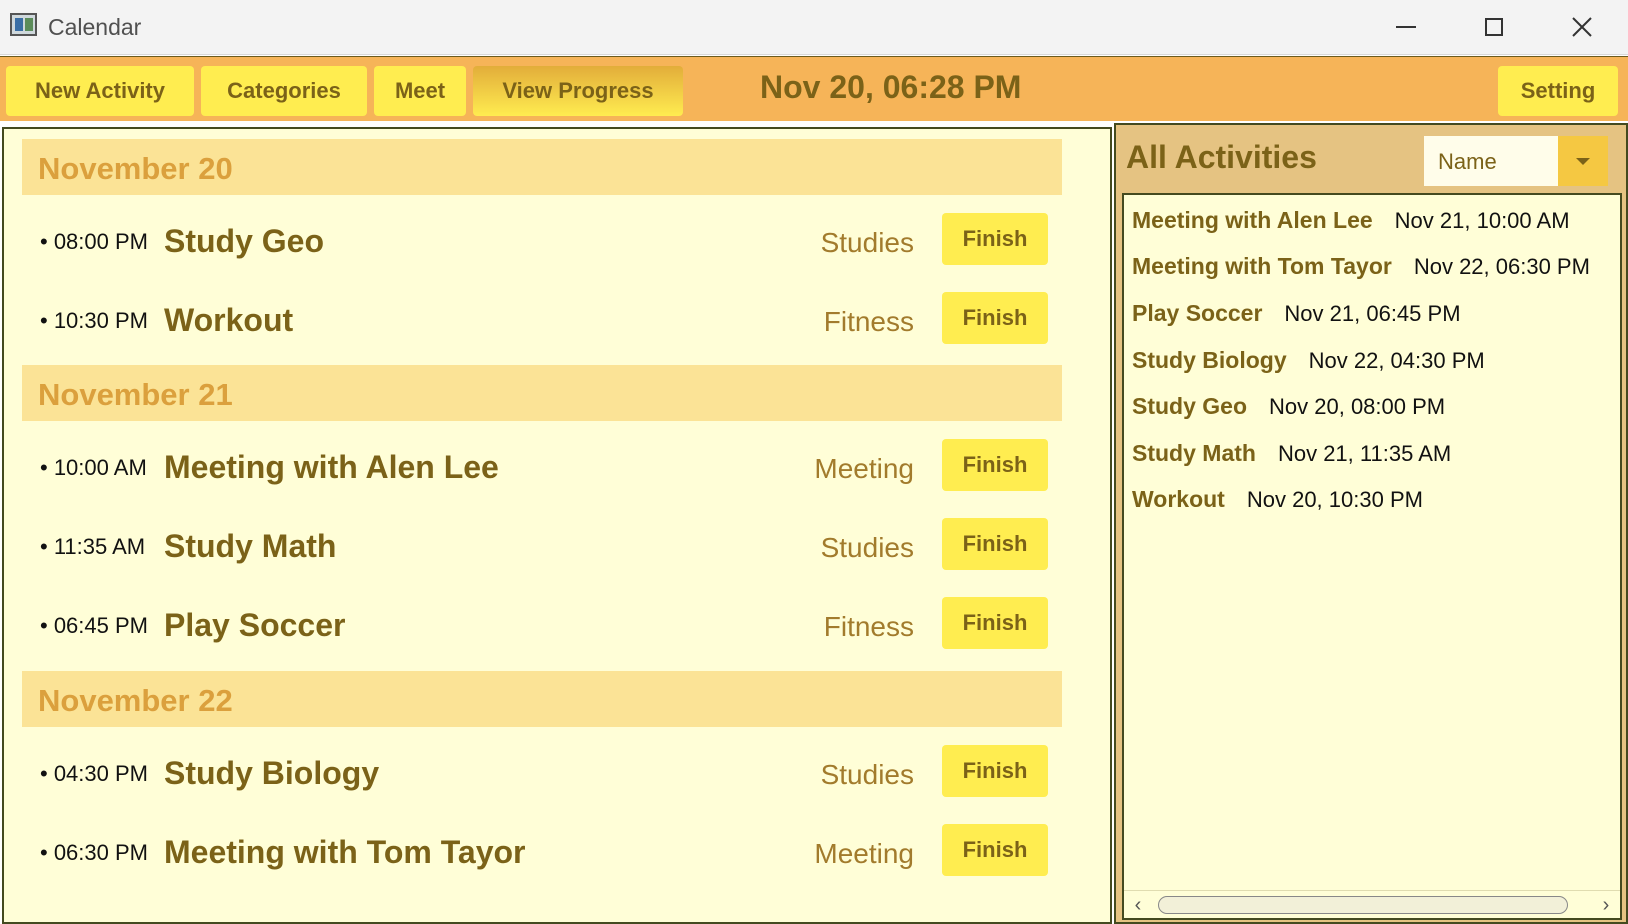 The image size is (1628, 924). Describe the element at coordinates (94, 773) in the screenshot. I see `activity-time: • 04:30 PM` at that location.